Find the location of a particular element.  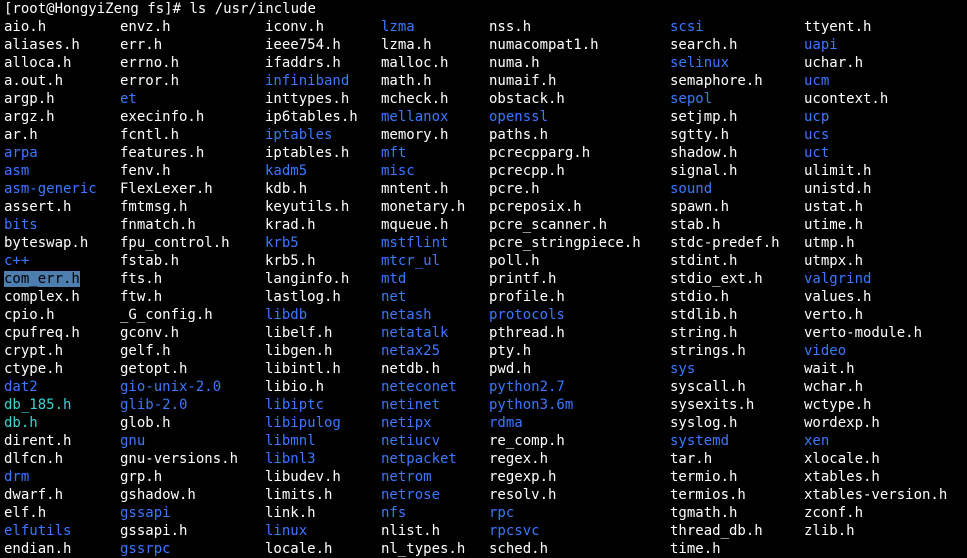

file-entry: strings.h is located at coordinates (708, 351).